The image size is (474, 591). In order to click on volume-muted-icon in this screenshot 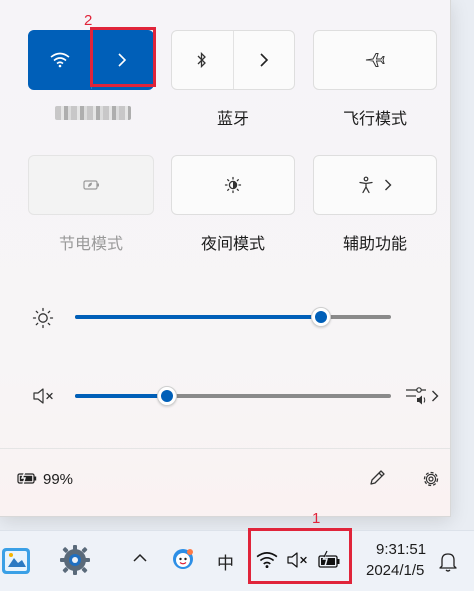, I will do `click(44, 396)`.